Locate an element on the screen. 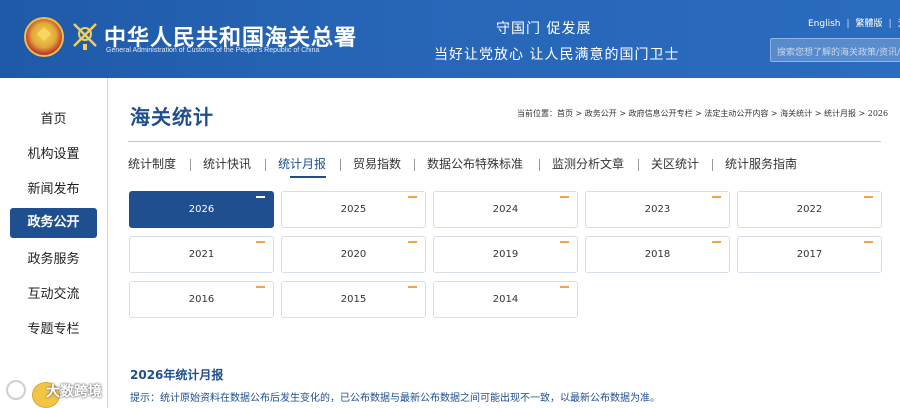 The height and width of the screenshot is (408, 900). year-label: 2022 is located at coordinates (809, 209).